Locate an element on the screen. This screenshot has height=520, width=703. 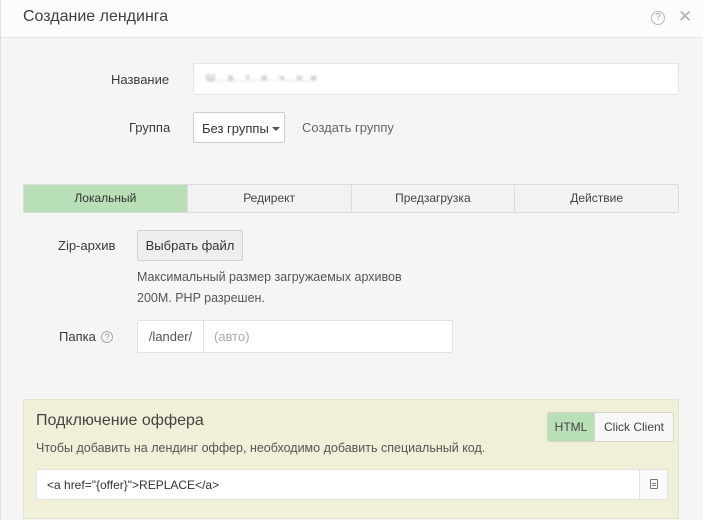
folder-help-icon: ? is located at coordinates (107, 337).